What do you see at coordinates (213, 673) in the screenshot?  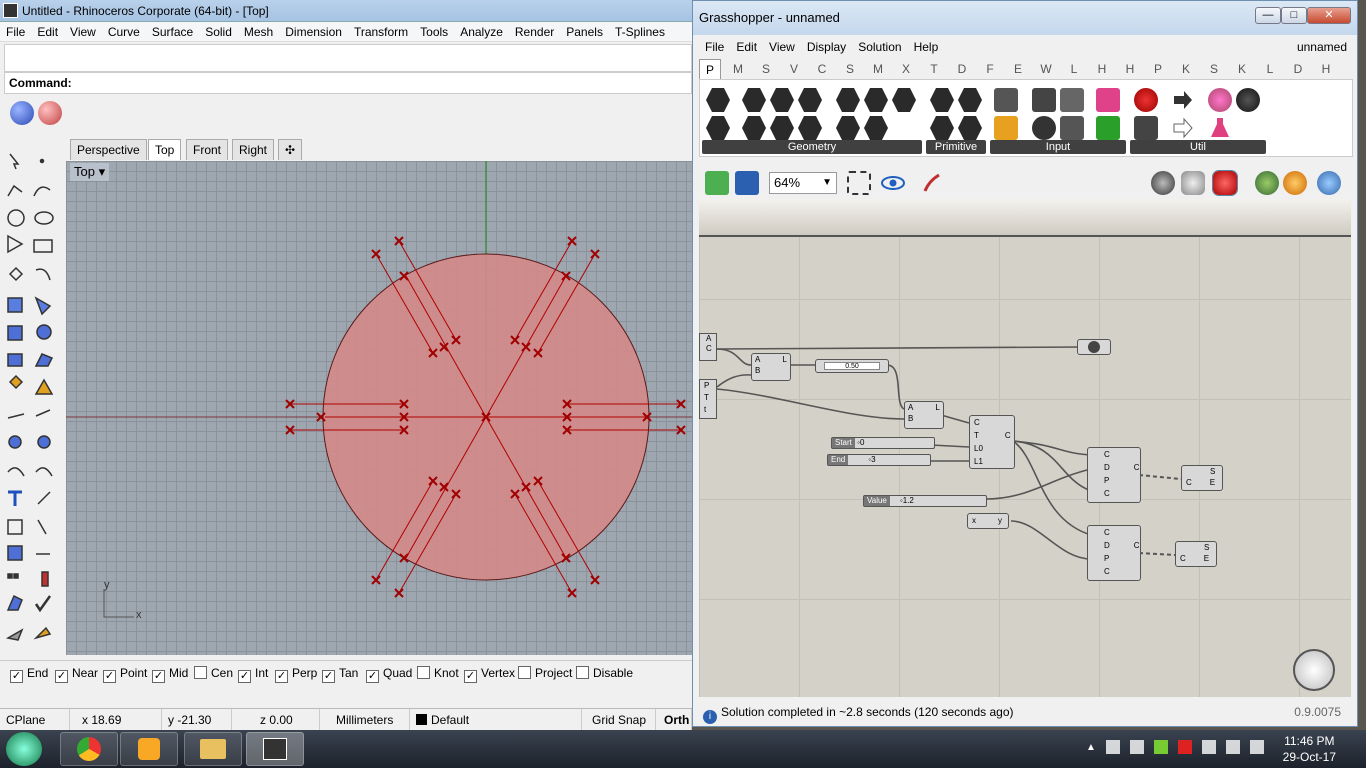 I see `osnap-cen: Cen` at bounding box center [213, 673].